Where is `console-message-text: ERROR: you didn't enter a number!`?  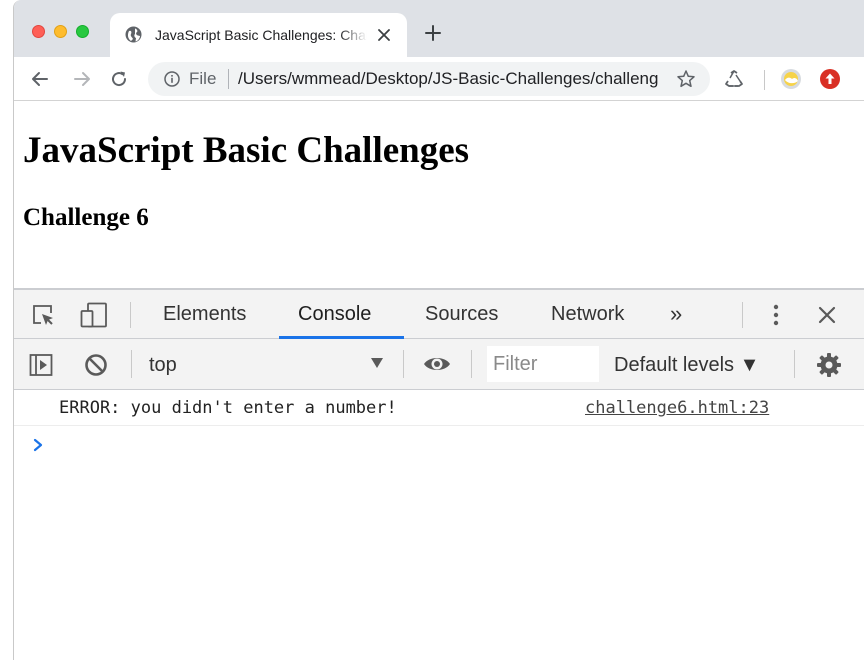
console-message-text: ERROR: you didn't enter a number! is located at coordinates (228, 408).